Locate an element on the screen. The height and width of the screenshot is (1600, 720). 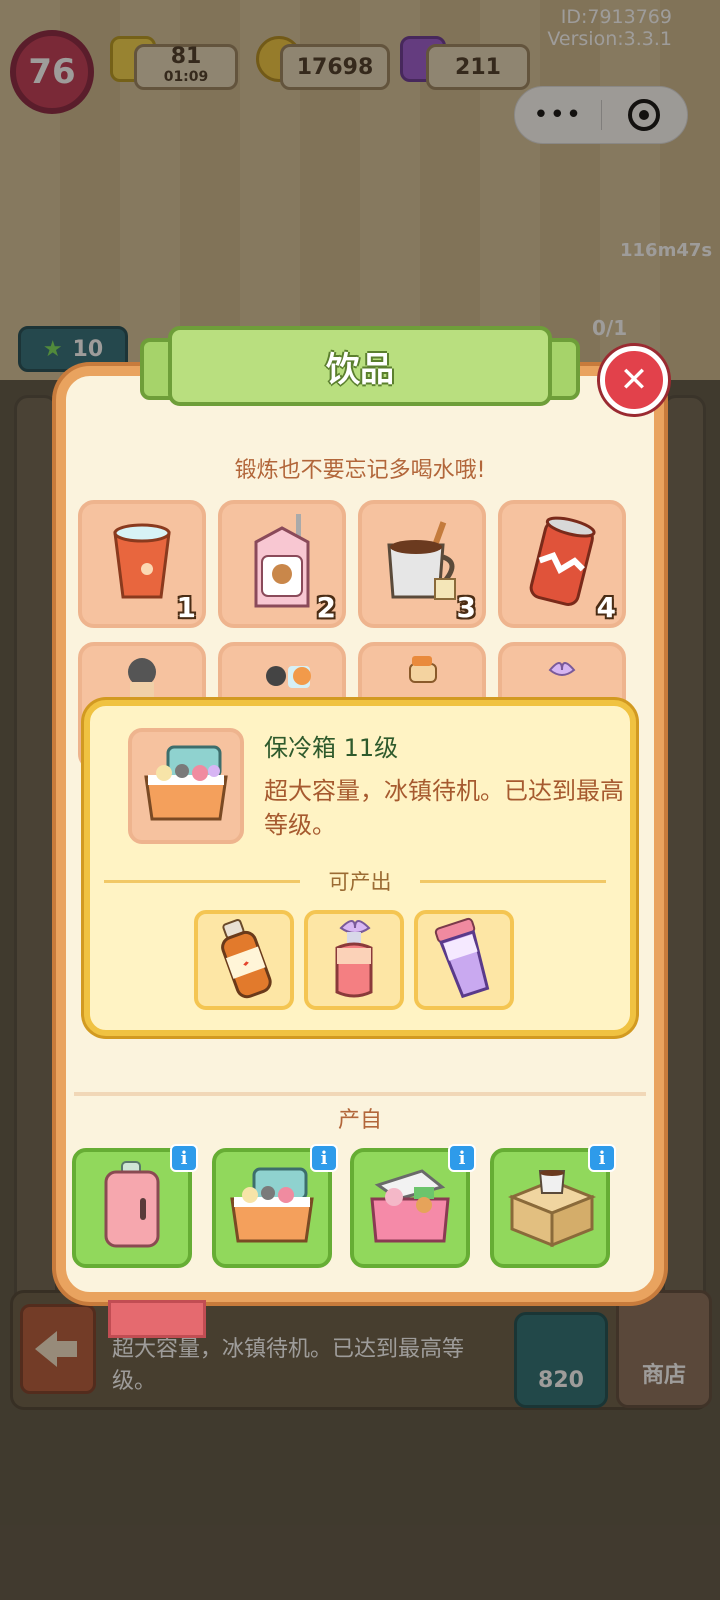
hot-cocoa-icon is located at coordinates (422, 564).